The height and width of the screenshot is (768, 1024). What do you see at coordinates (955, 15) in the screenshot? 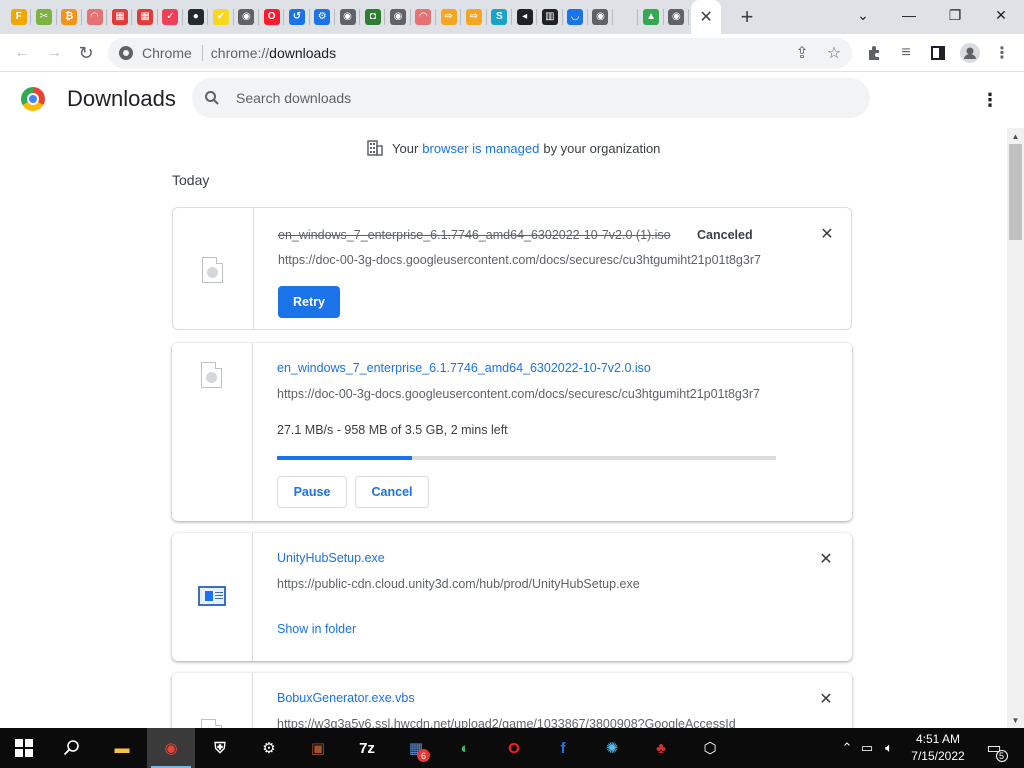
I see `maximize-button: ❐` at bounding box center [955, 15].